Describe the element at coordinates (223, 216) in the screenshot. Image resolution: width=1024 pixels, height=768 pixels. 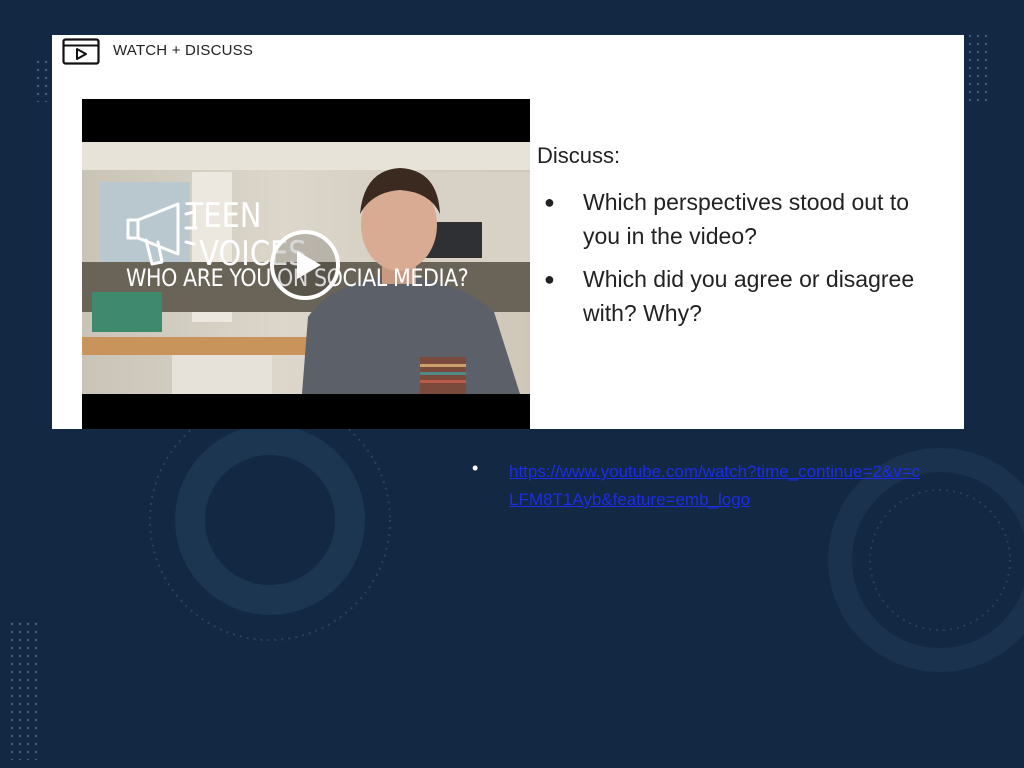
I see `teen-voices-logo: TEEN` at that location.